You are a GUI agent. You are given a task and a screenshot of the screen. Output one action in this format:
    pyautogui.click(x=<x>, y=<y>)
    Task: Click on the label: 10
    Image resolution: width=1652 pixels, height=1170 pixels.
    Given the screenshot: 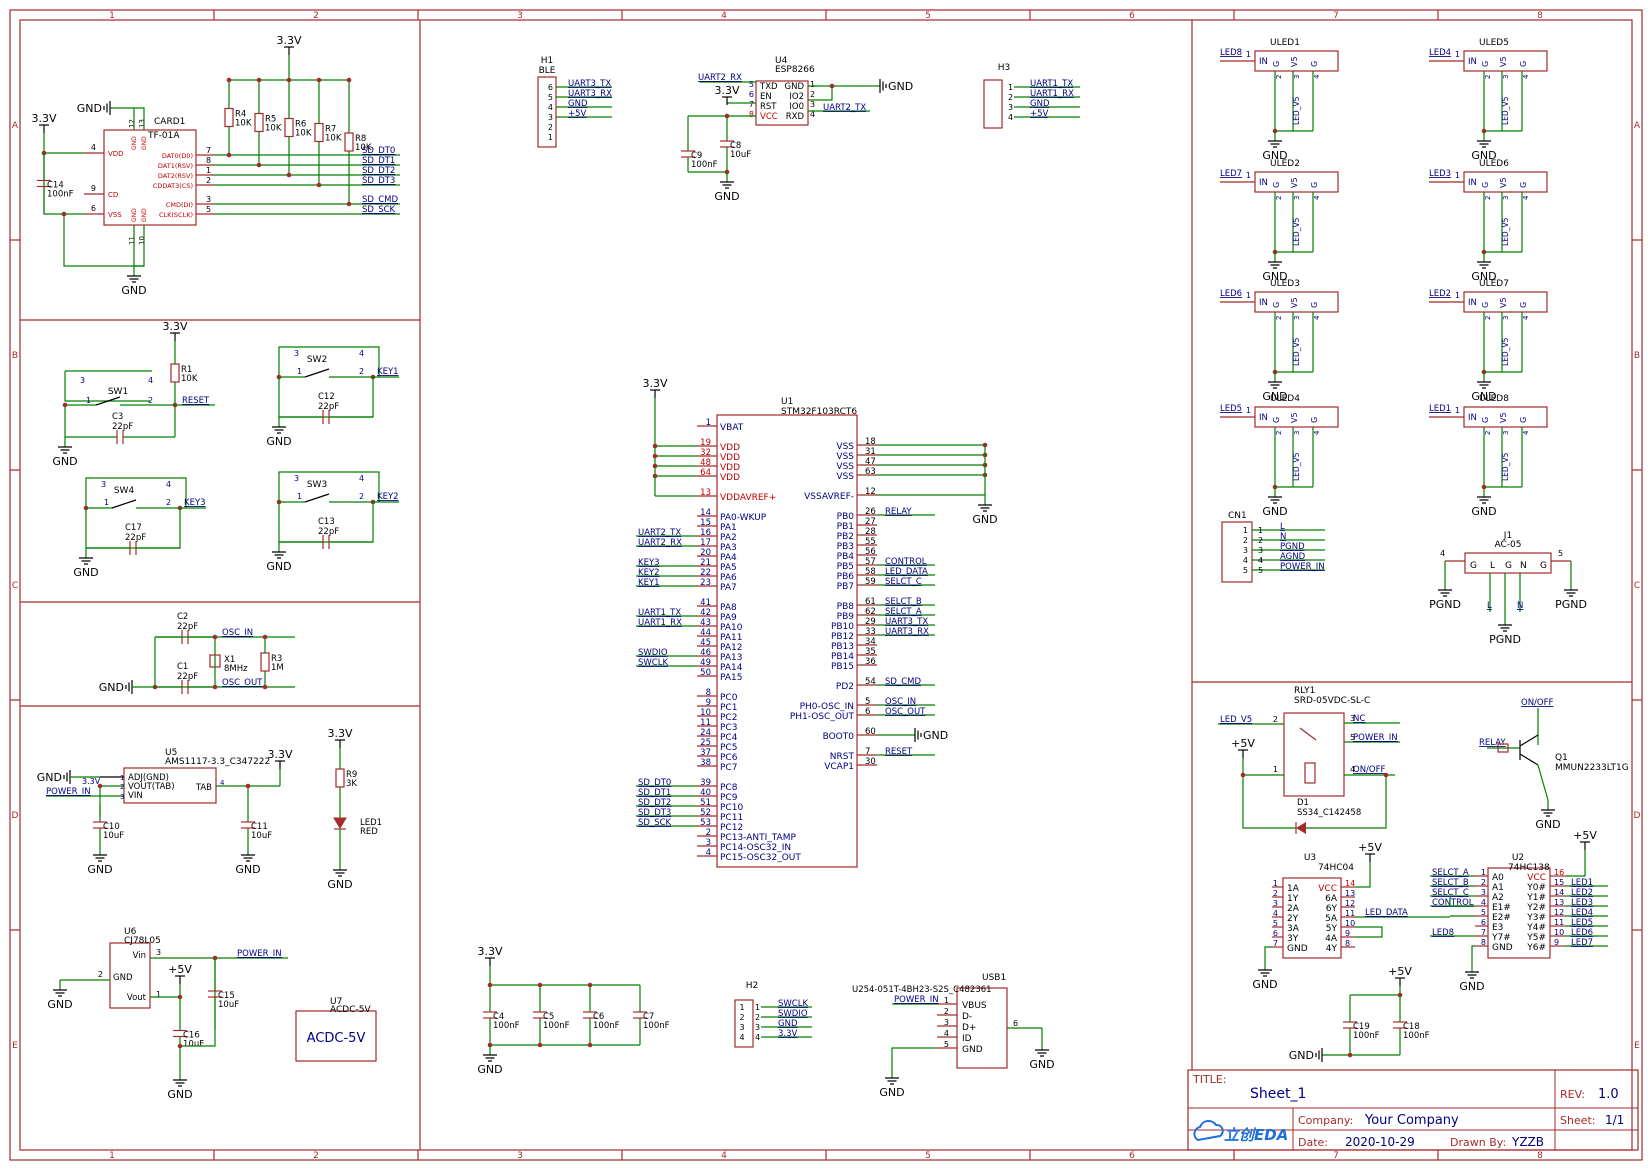 What is the action you would take?
    pyautogui.click(x=1559, y=932)
    